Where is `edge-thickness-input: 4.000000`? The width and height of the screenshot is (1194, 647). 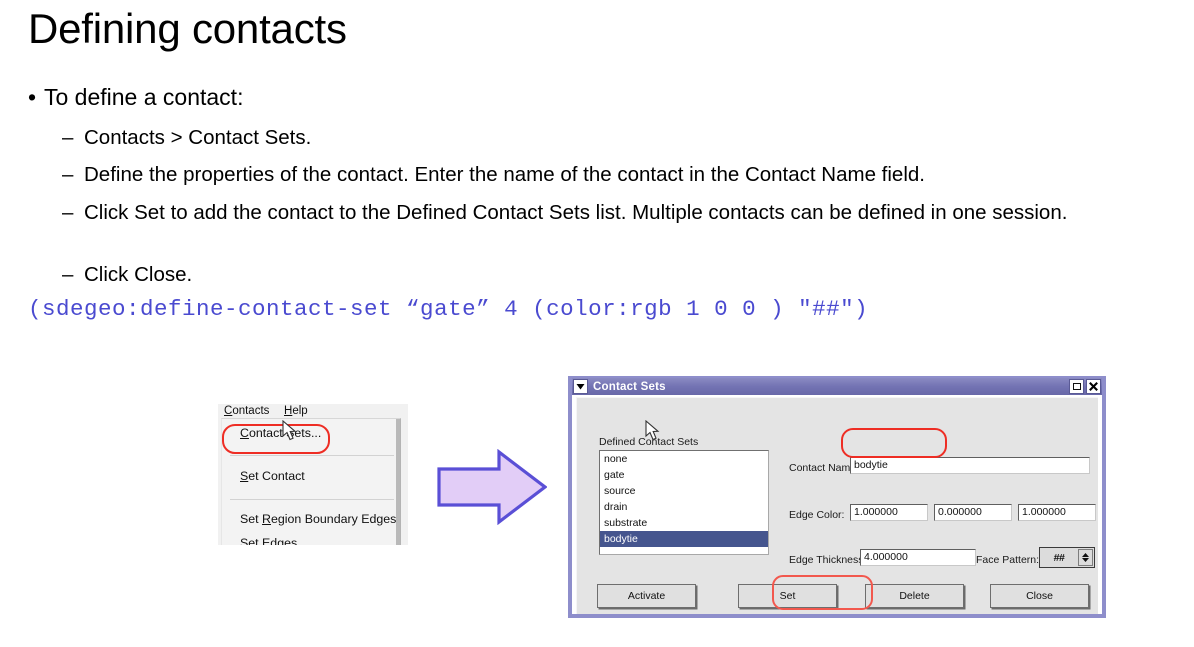
edge-thickness-input: 4.000000 is located at coordinates (918, 557).